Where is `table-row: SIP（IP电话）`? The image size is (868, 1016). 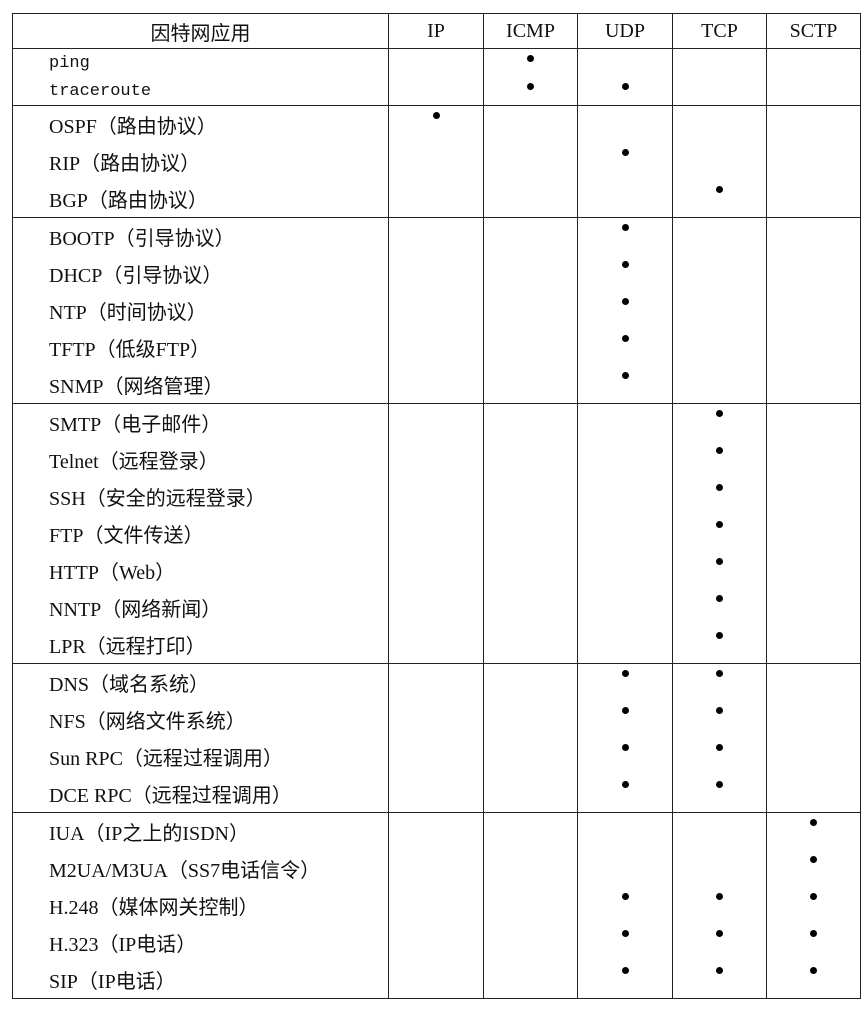
table-row: SIP（IP电话） is located at coordinates (436, 980).